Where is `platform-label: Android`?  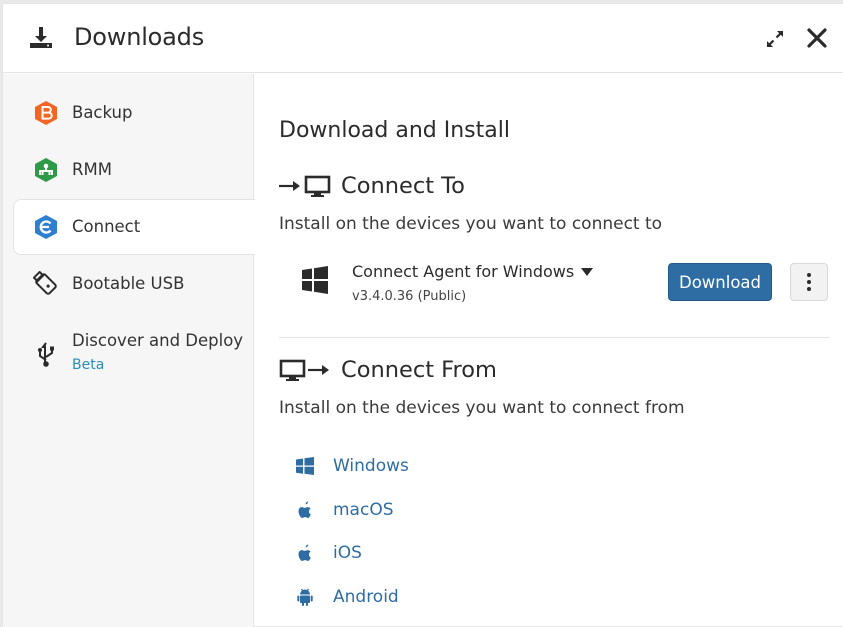 platform-label: Android is located at coordinates (366, 597).